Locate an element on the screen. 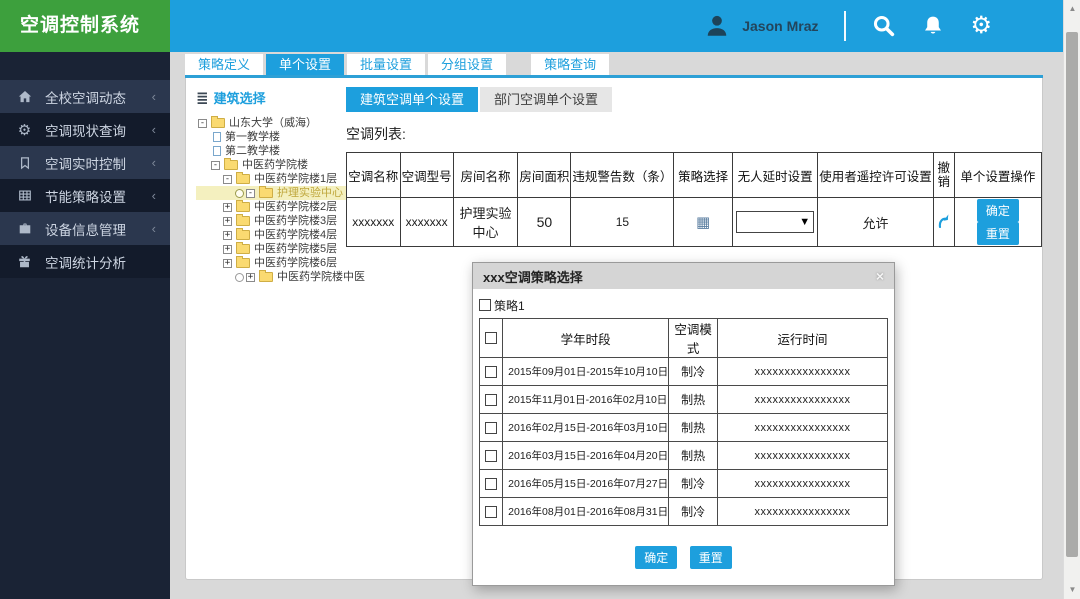 This screenshot has height=599, width=1080. col-unmanned-delay: 无人延时设置 is located at coordinates (775, 175).